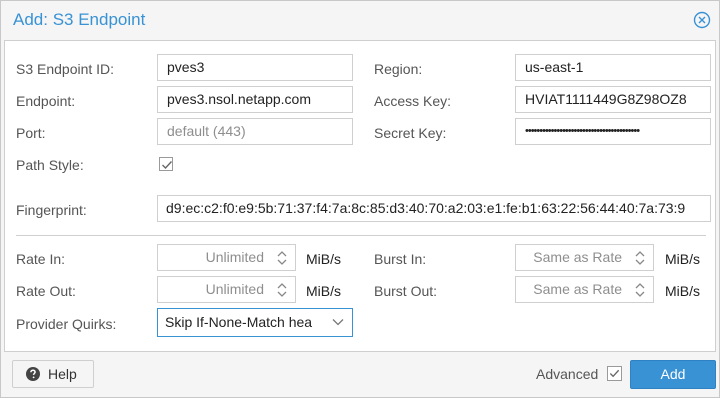 This screenshot has height=398, width=720. I want to click on provider-quirks-label: Provider Quirks:, so click(66, 324).